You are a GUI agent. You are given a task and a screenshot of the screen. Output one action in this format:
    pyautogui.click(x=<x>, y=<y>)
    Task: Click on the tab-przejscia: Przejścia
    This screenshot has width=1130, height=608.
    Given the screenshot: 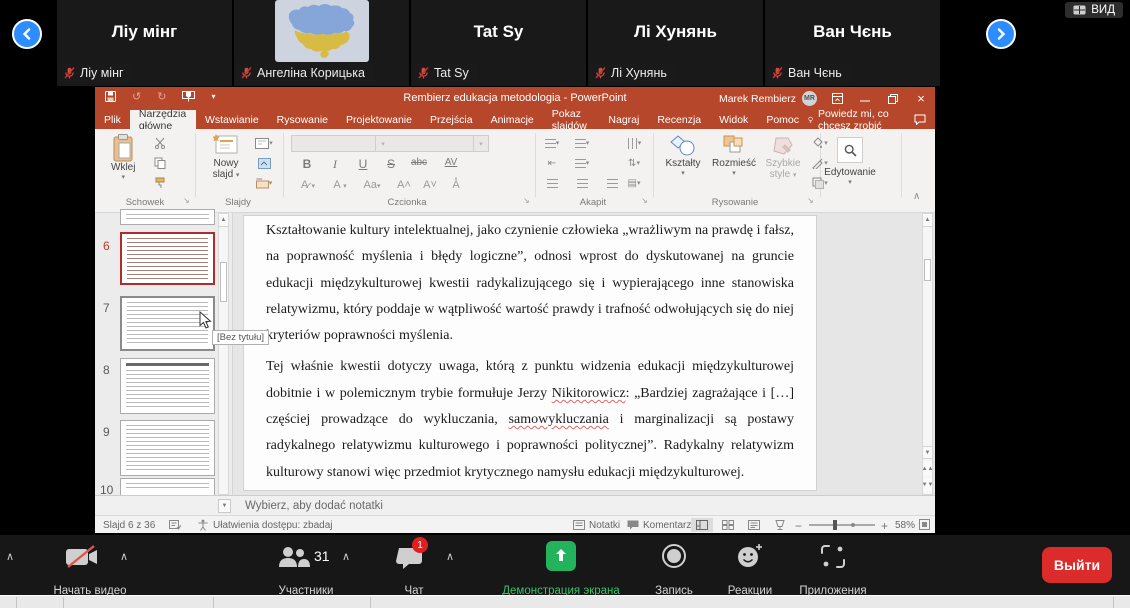 What is the action you would take?
    pyautogui.click(x=451, y=119)
    